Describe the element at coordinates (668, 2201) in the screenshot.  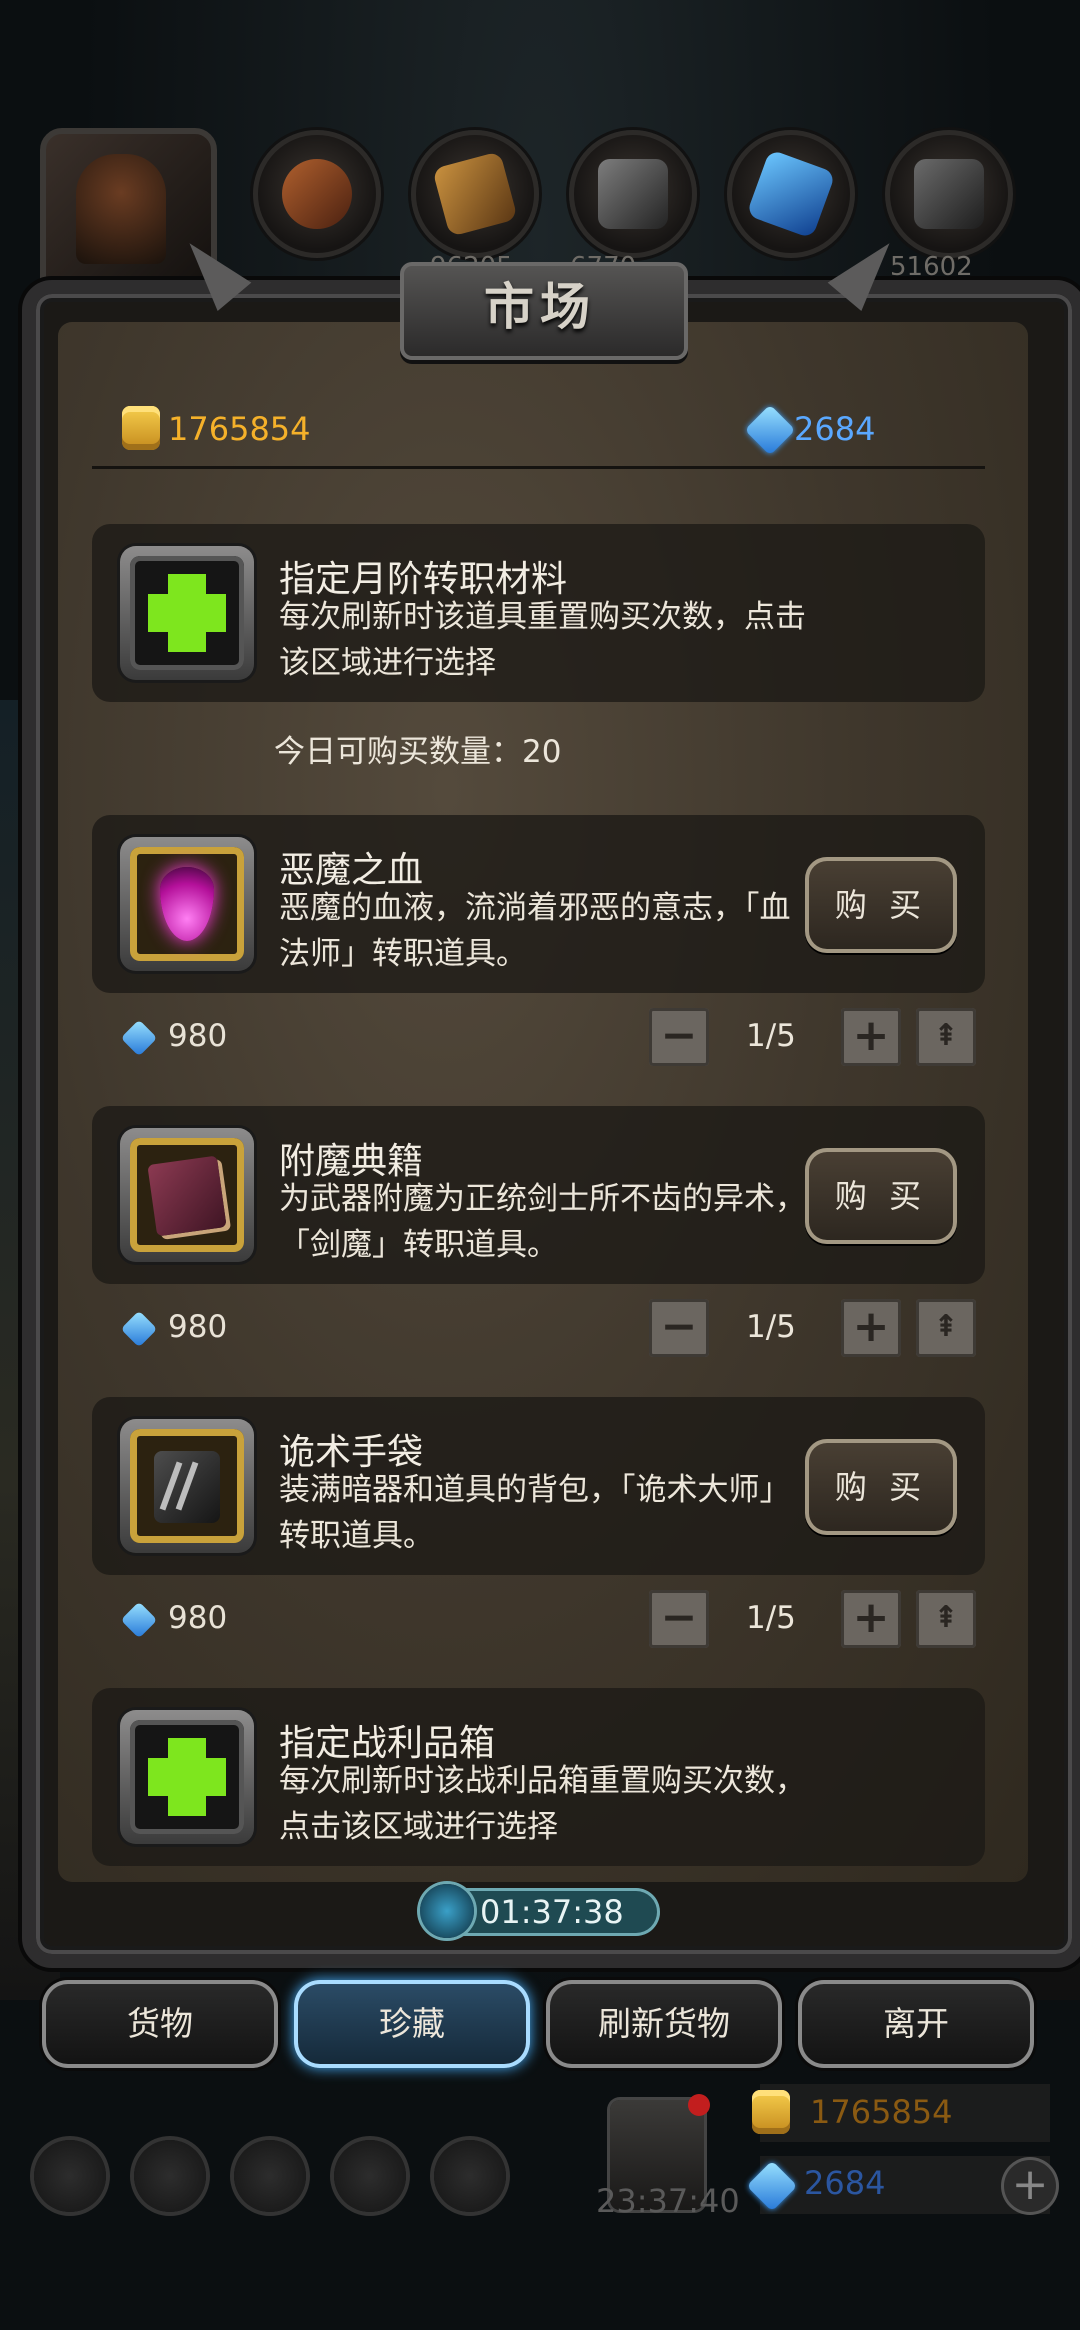
I see `game-clock: 23:37:40` at that location.